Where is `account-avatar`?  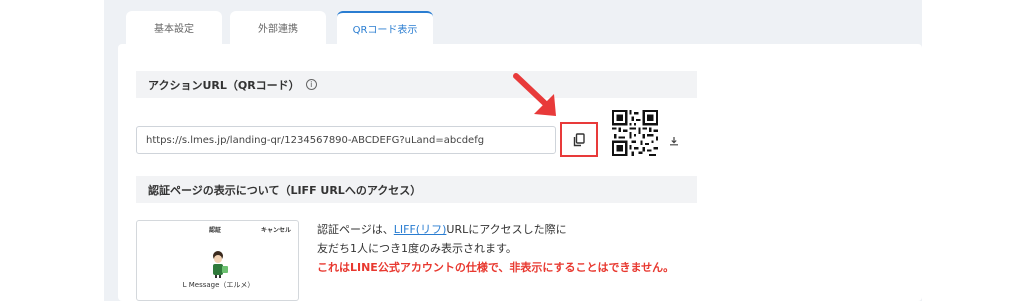
account-avatar is located at coordinates (220, 264).